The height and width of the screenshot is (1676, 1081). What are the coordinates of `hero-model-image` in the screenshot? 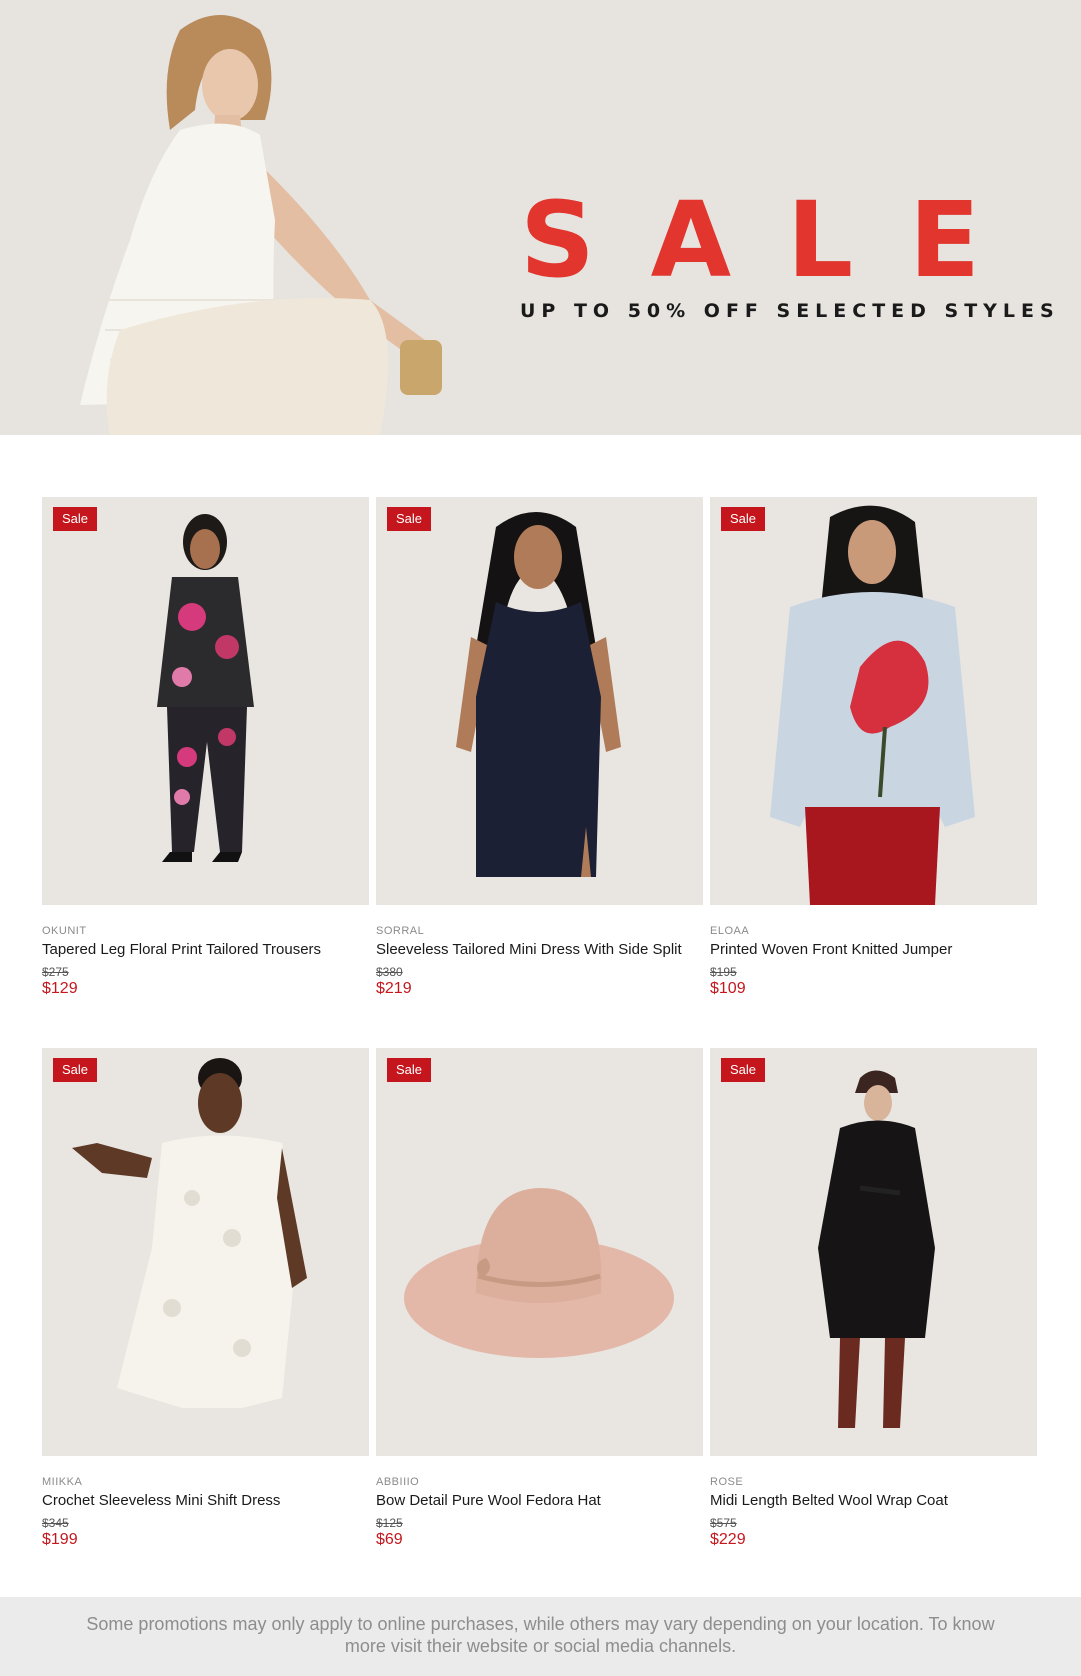 It's located at (261, 225).